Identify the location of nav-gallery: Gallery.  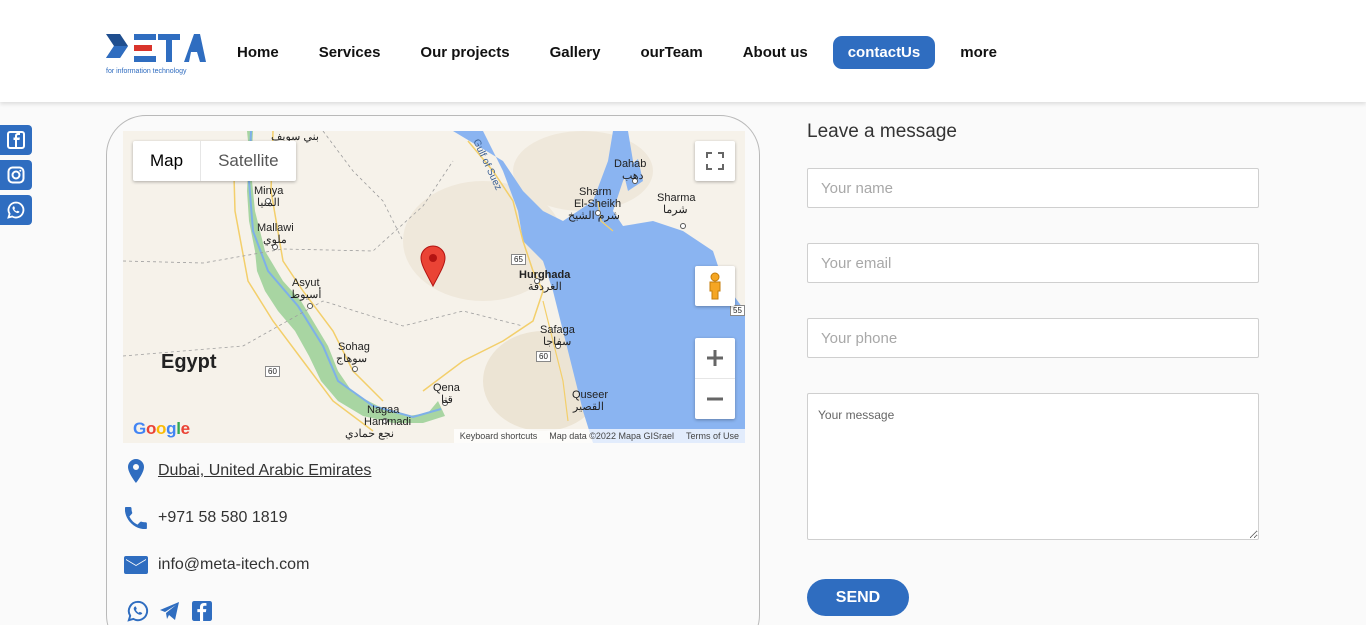
(575, 52).